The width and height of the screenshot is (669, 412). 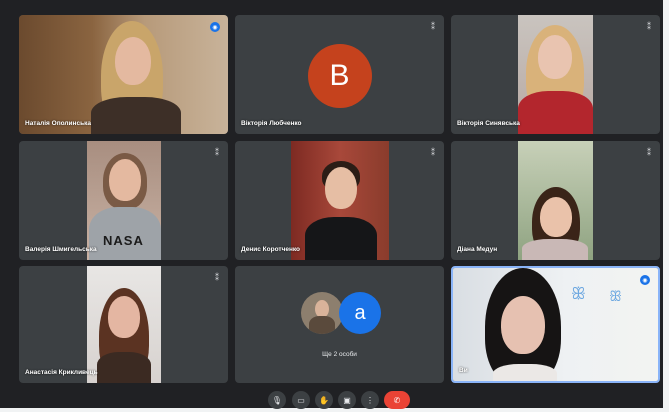 I want to click on end-call-button: ✆, so click(x=397, y=400).